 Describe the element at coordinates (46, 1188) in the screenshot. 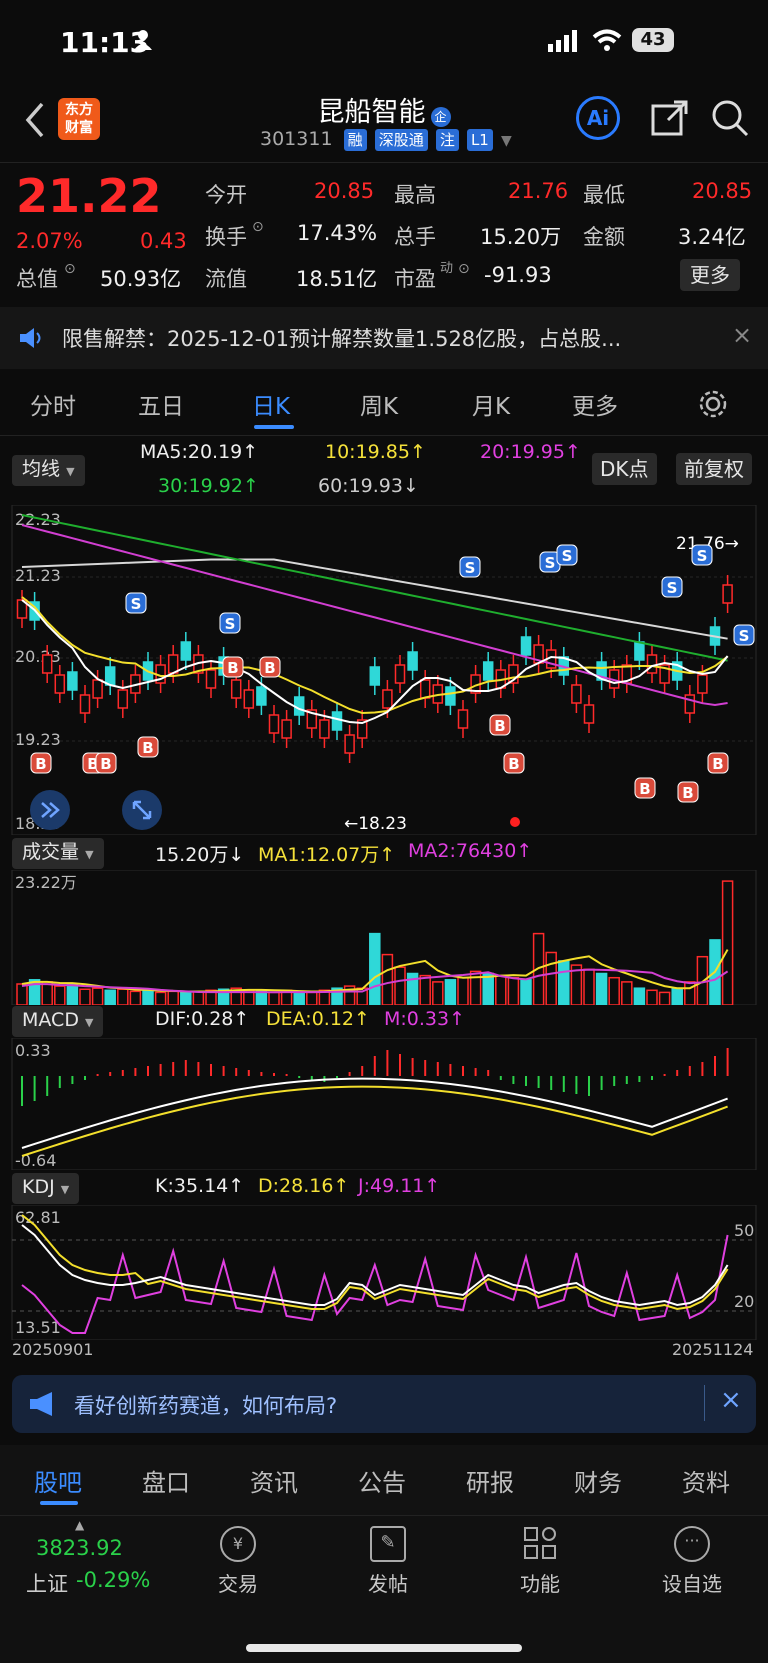

I see `kdj-selector: KDJ ▼` at that location.